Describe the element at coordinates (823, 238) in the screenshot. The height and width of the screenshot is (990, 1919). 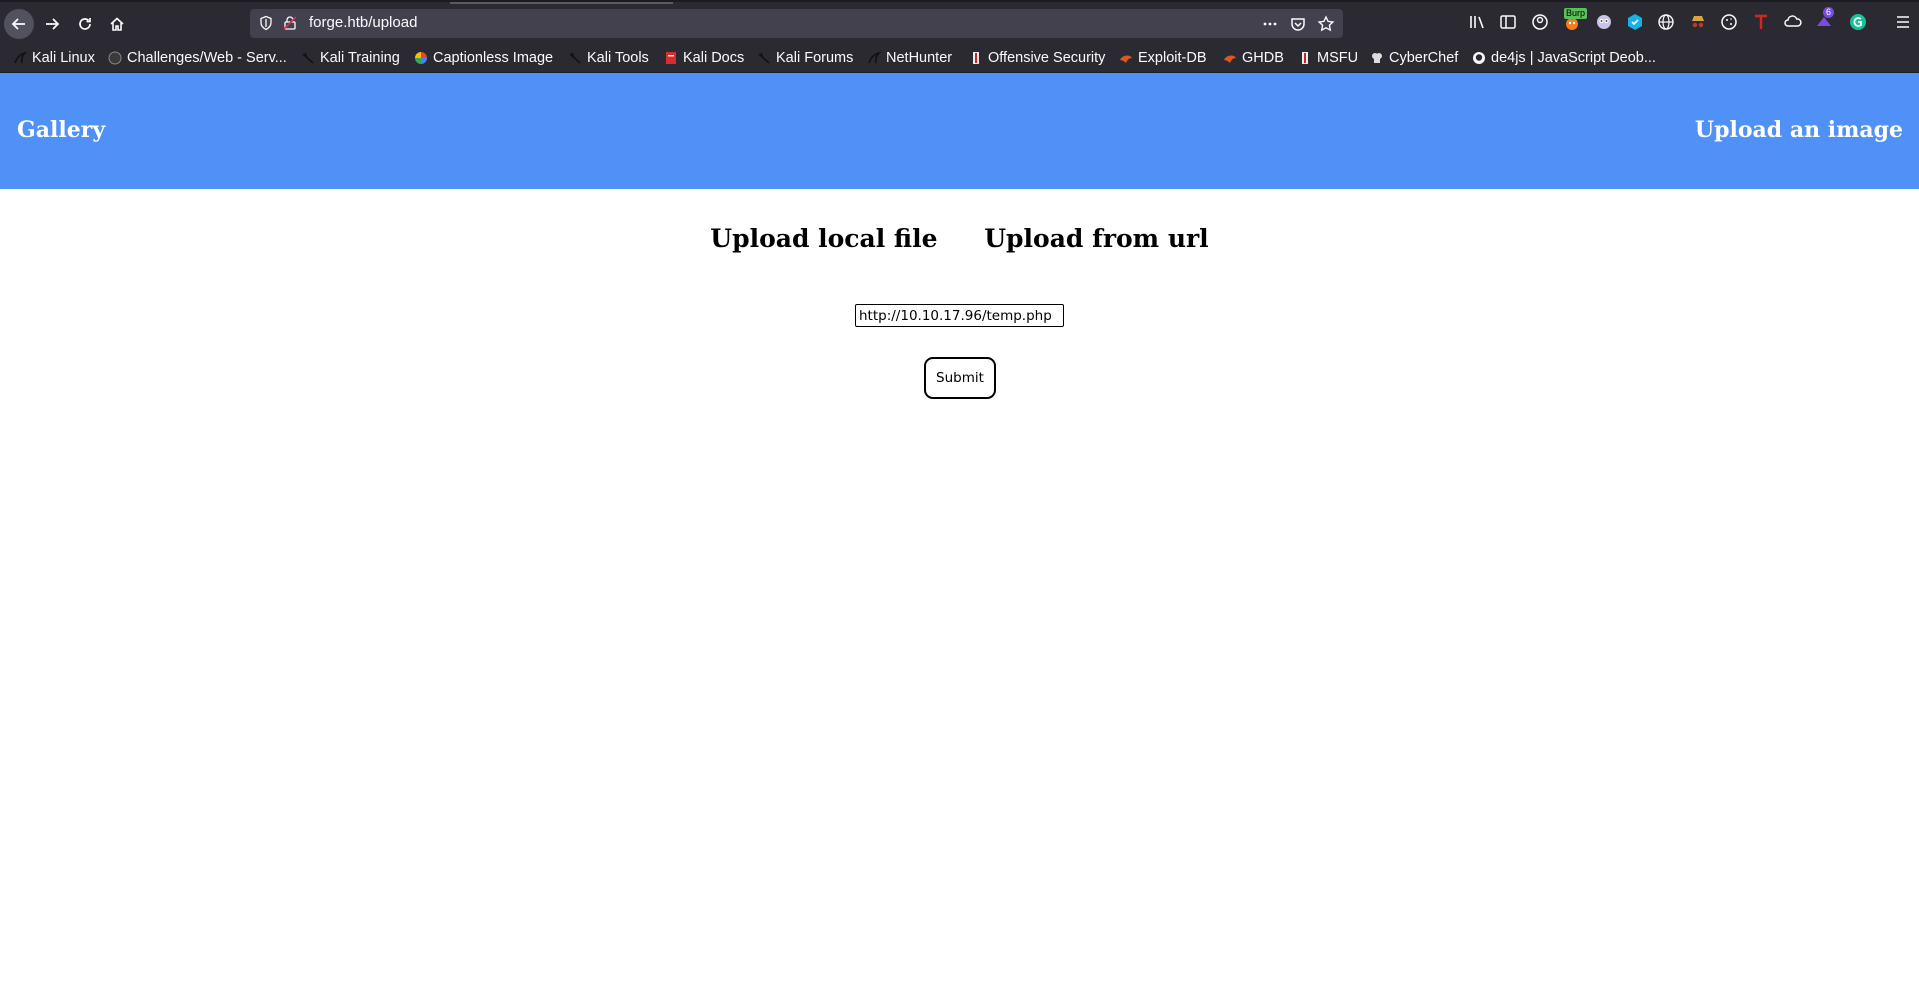
I see `upload-local-file-tab: Upload local file` at that location.